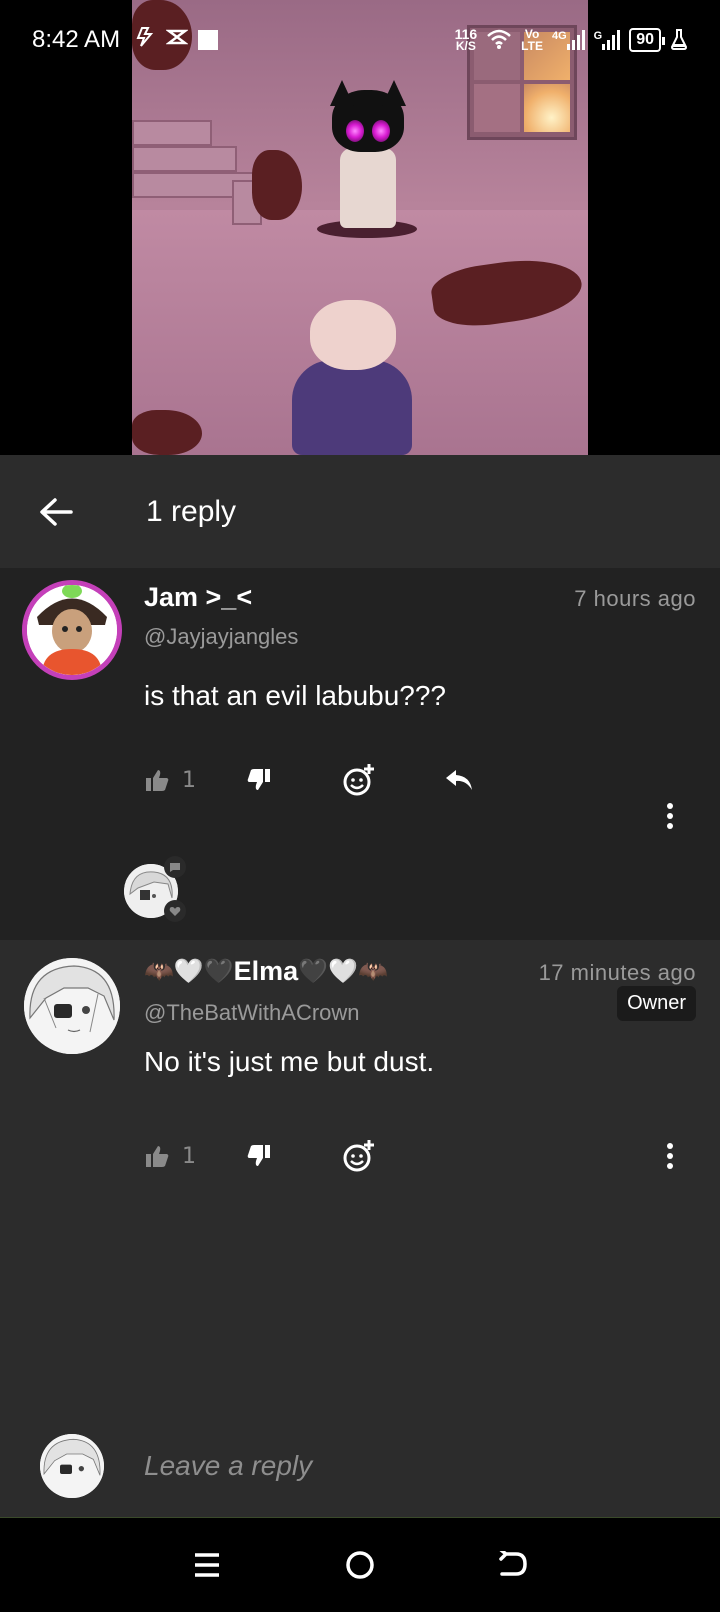 The height and width of the screenshot is (1612, 720). What do you see at coordinates (289, 1061) in the screenshot?
I see `comment-body: No it's just me but dust.` at bounding box center [289, 1061].